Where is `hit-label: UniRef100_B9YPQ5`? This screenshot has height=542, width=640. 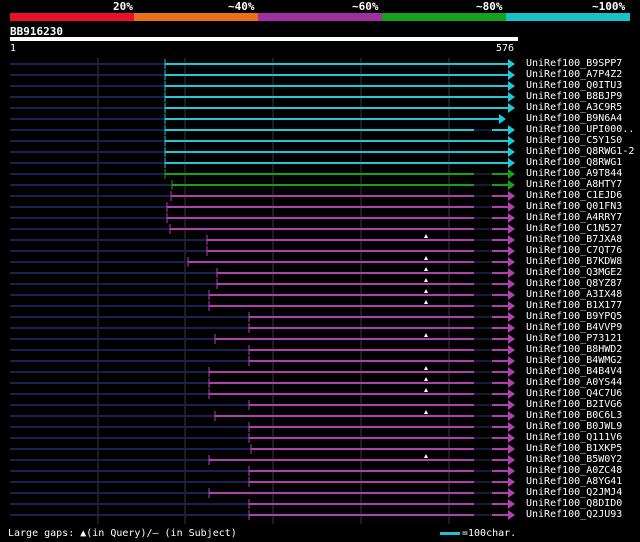
hit-label: UniRef100_B9YPQ5 is located at coordinates (574, 316).